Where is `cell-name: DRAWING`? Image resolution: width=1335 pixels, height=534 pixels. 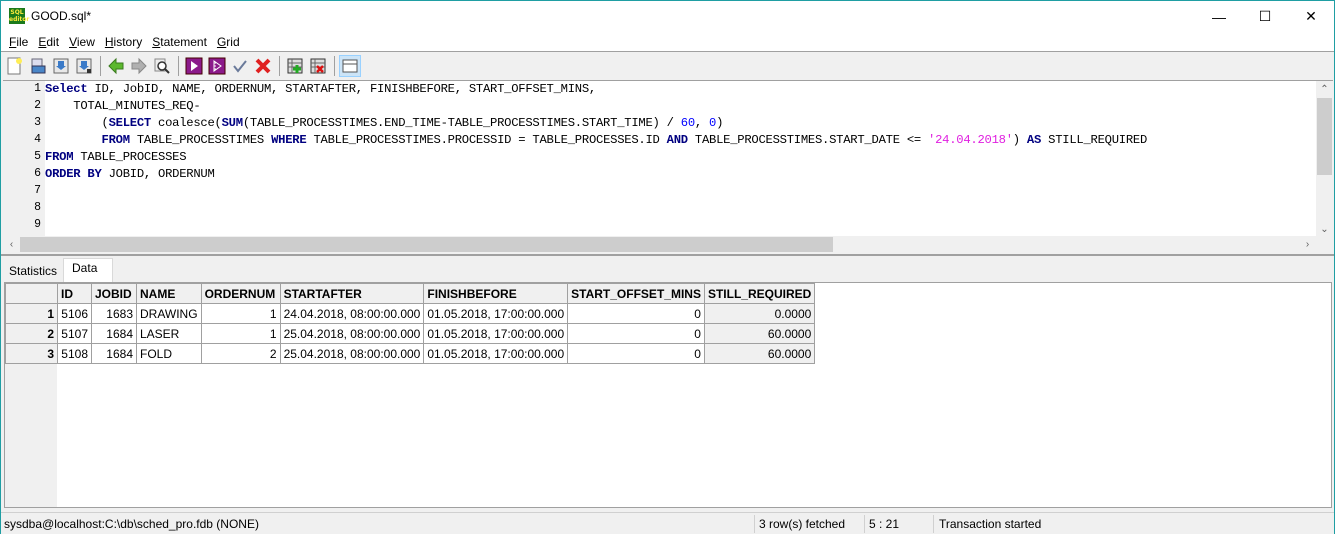
cell-name: DRAWING is located at coordinates (169, 313).